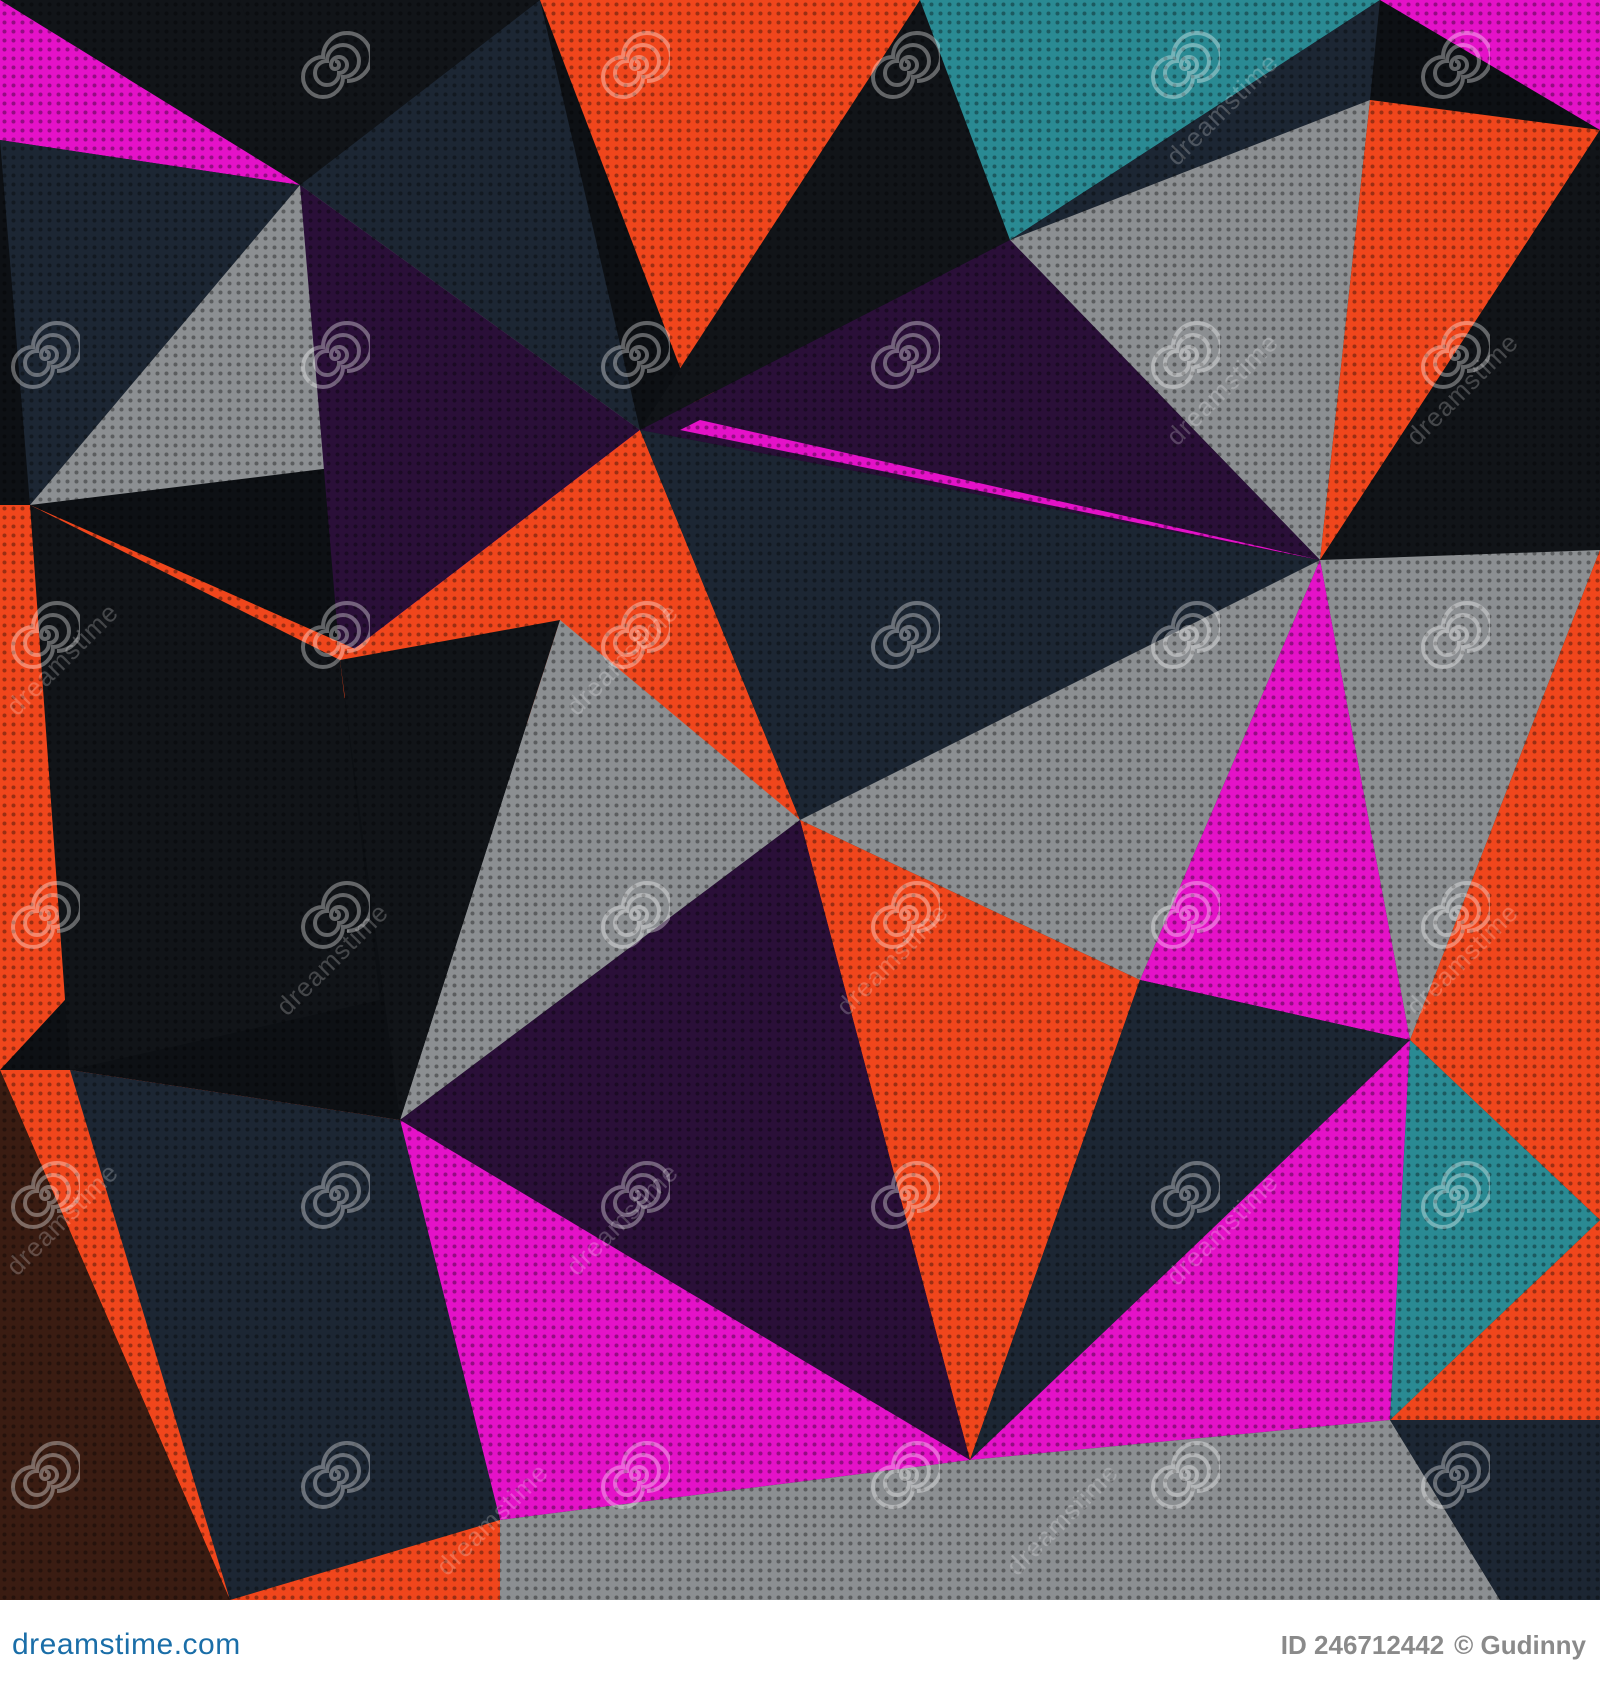  Describe the element at coordinates (800, 1645) in the screenshot. I see `footer-bar: dreamstime.com ID 246712442 © Gudinny` at that location.